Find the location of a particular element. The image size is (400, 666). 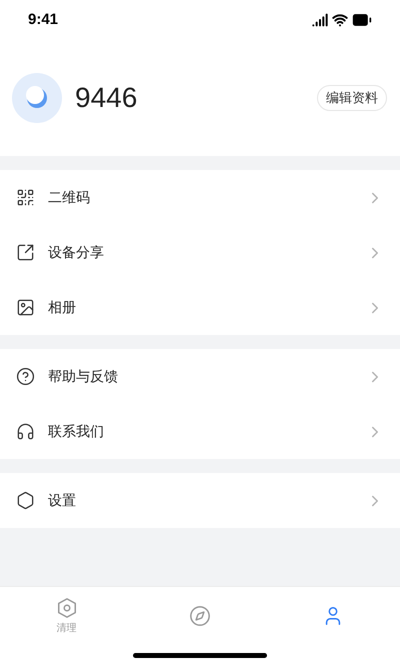

user-name: 9446 is located at coordinates (106, 98).